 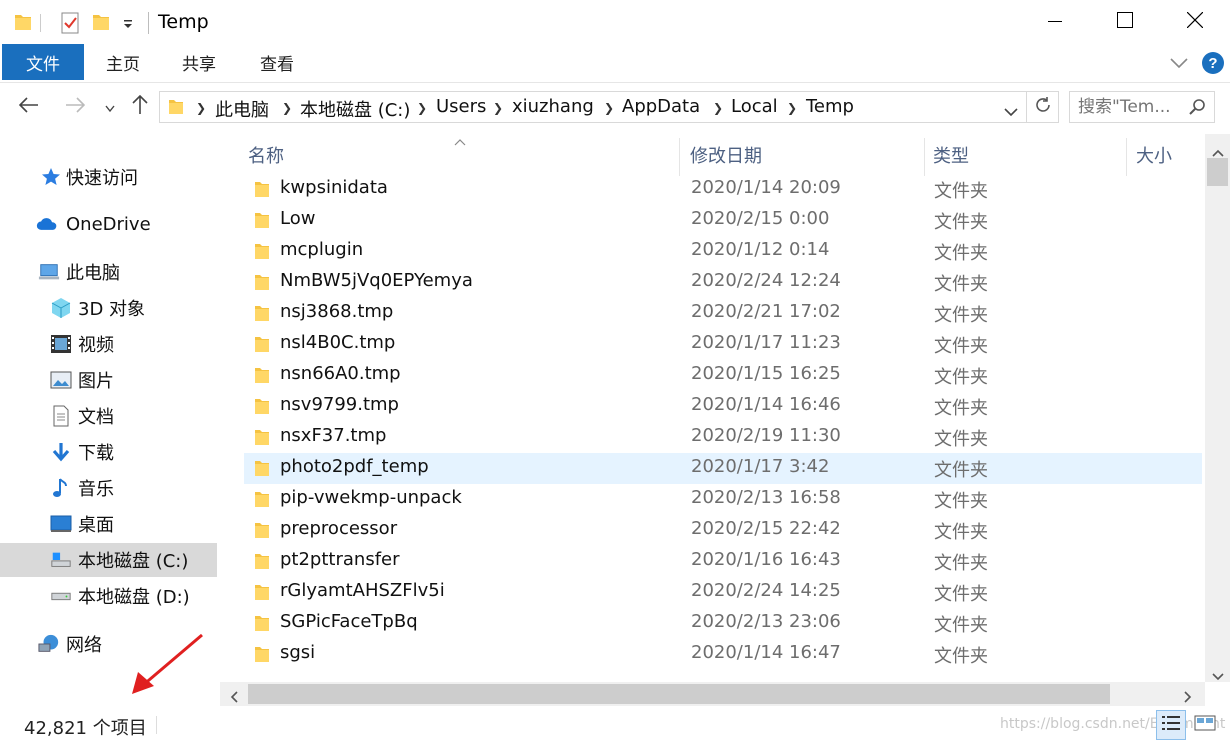 What do you see at coordinates (1154, 155) in the screenshot?
I see `column-header-size: 大小` at bounding box center [1154, 155].